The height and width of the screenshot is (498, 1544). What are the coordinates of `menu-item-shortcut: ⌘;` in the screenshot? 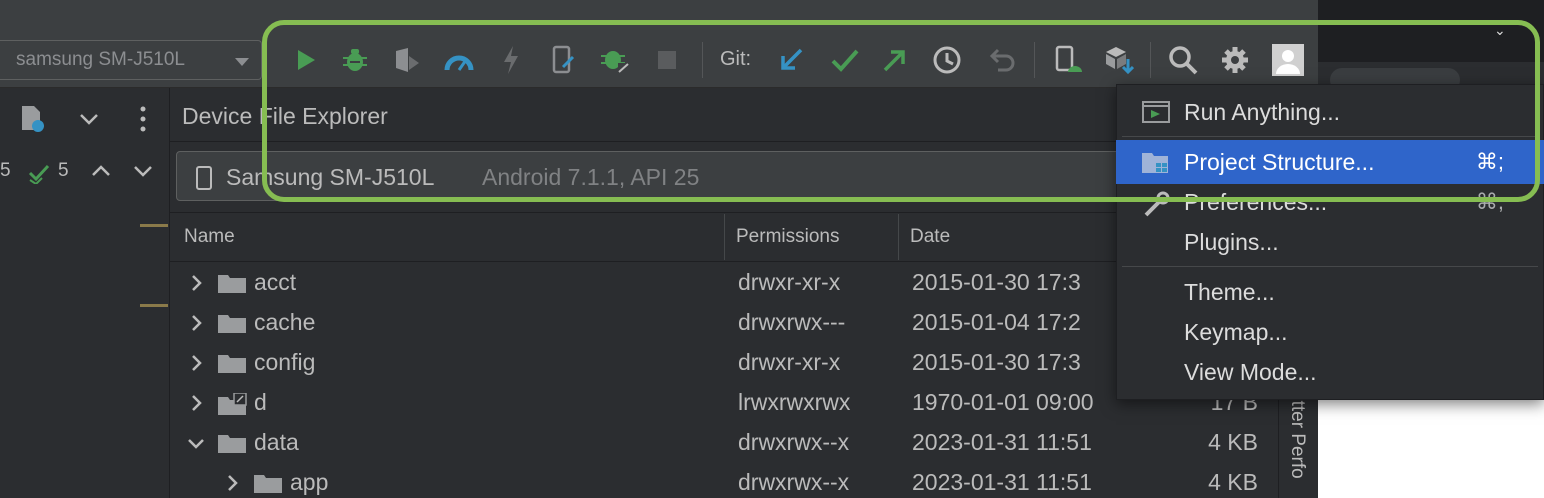 It's located at (1489, 161).